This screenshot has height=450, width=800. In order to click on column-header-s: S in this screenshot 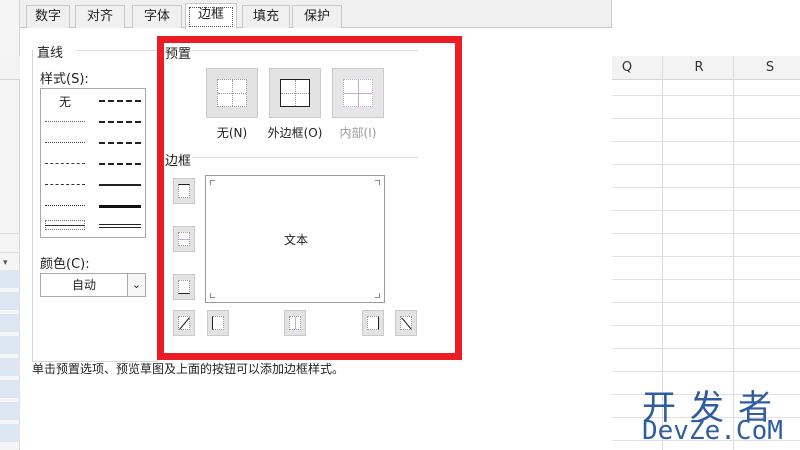, I will do `click(768, 68)`.